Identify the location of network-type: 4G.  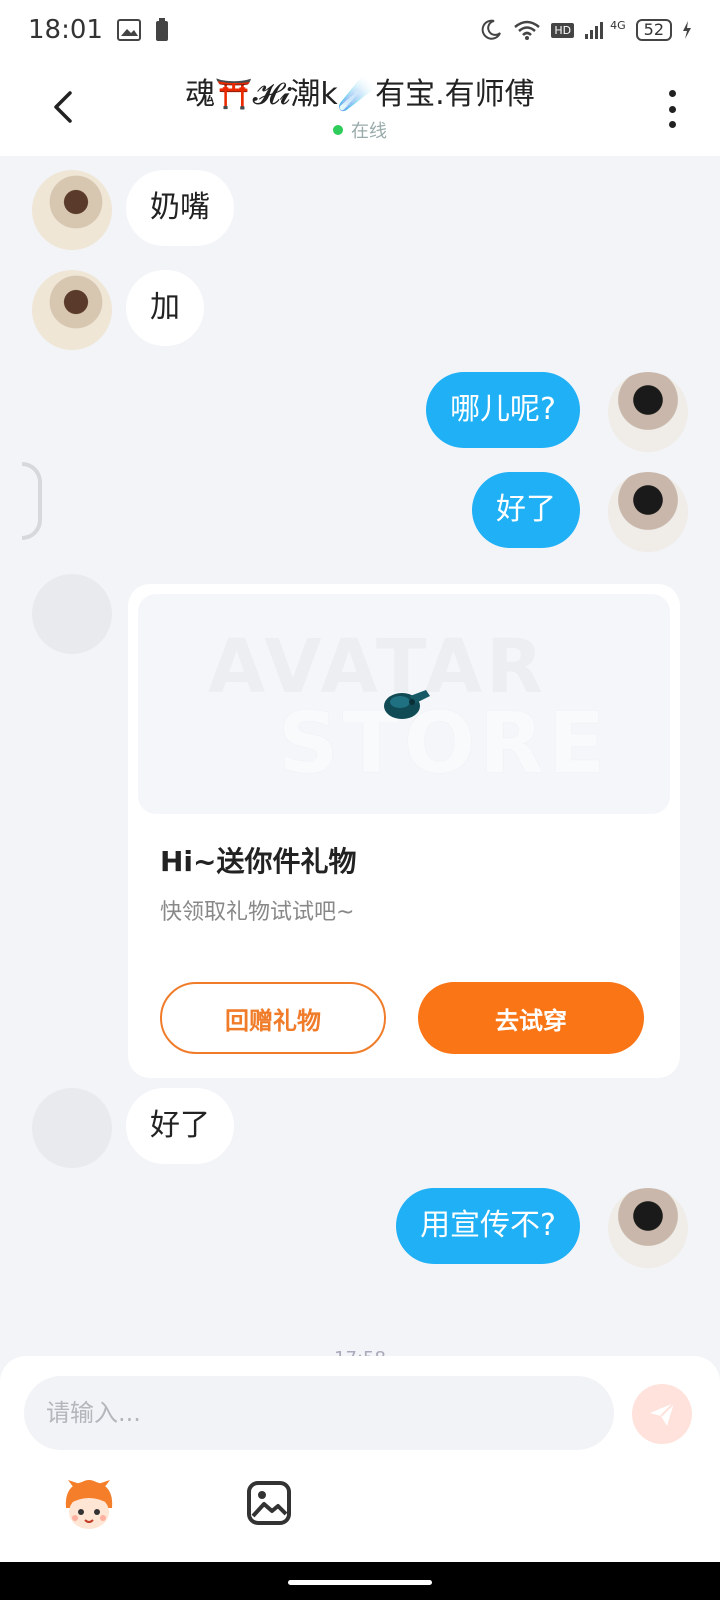
(618, 25).